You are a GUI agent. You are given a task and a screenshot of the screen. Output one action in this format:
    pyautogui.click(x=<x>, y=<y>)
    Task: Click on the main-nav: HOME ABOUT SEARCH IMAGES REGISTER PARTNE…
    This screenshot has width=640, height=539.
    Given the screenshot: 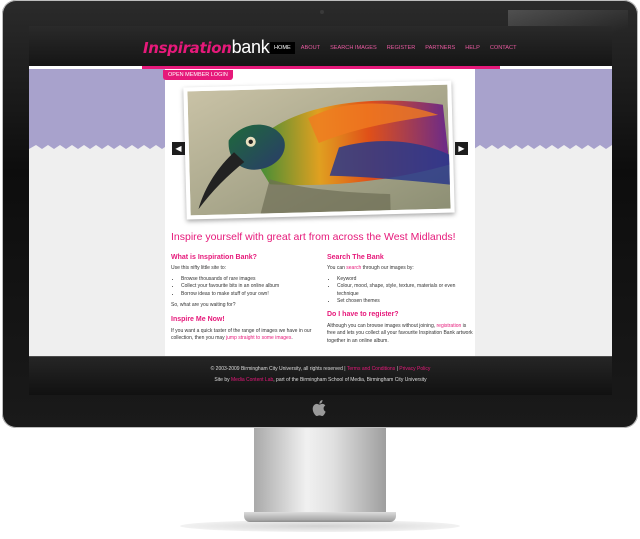 What is the action you would take?
    pyautogui.click(x=395, y=48)
    